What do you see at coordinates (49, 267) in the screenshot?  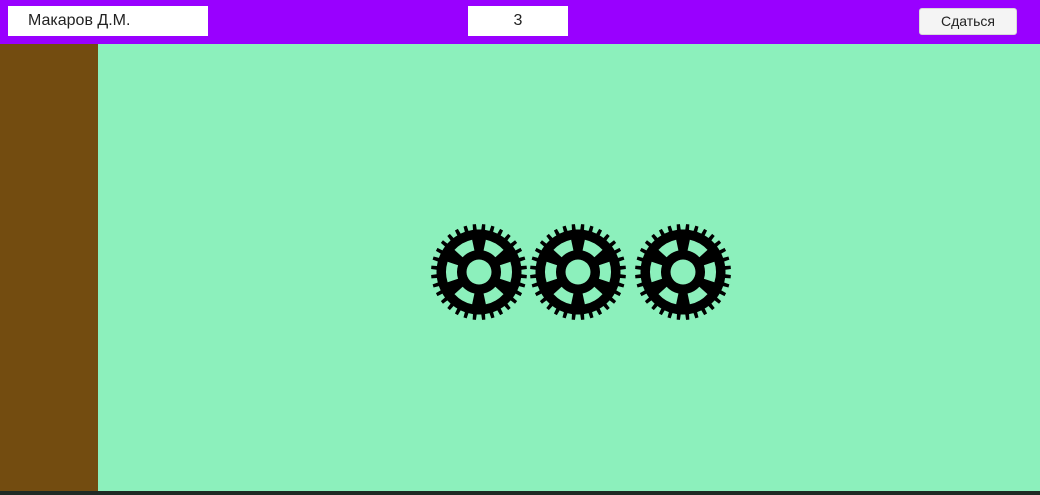 I see `sidebar-panel` at bounding box center [49, 267].